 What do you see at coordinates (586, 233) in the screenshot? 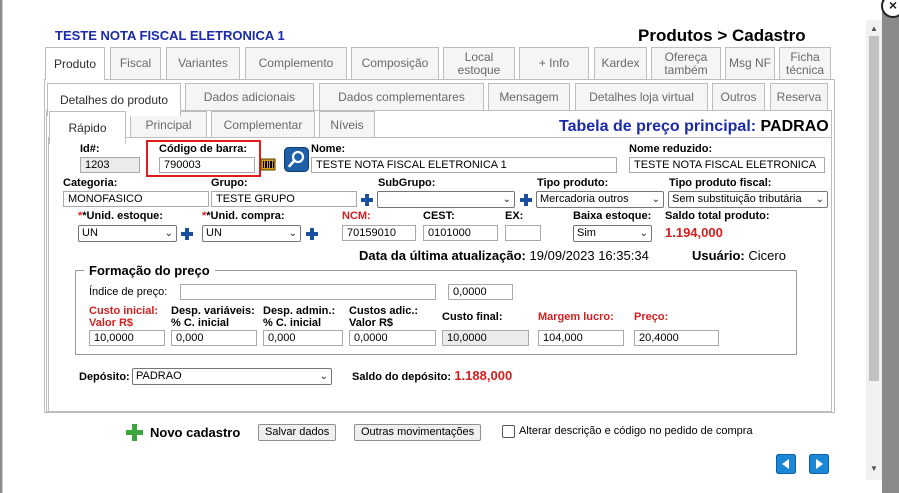
I see `stock-down-value: Sim` at bounding box center [586, 233].